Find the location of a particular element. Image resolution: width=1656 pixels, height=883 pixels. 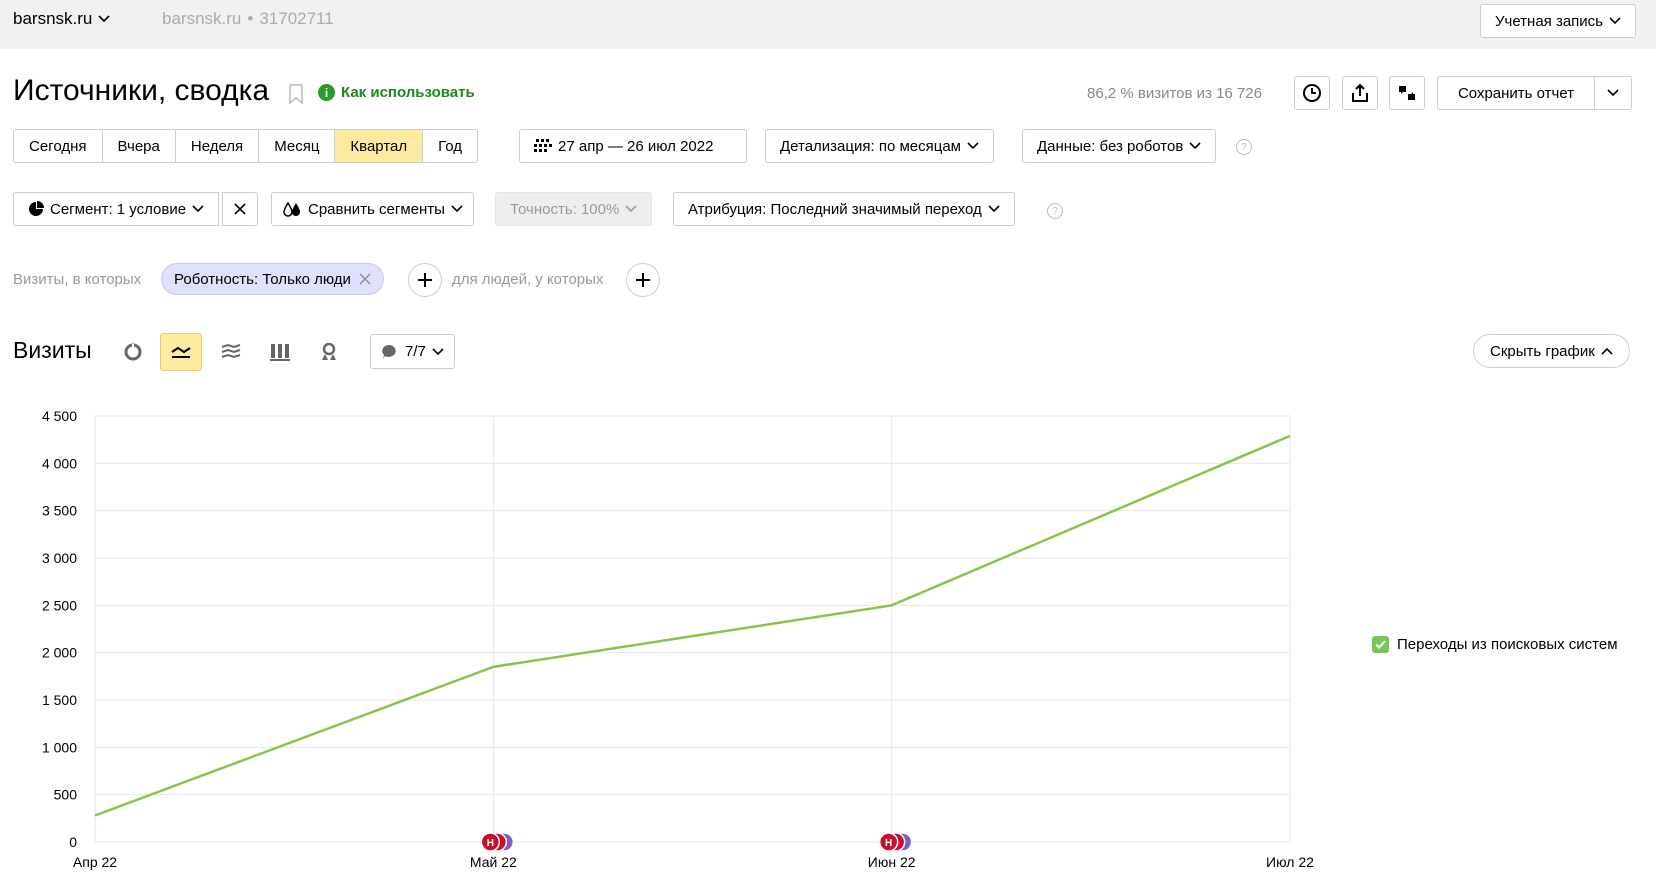

chart-title: Визиты is located at coordinates (52, 350).